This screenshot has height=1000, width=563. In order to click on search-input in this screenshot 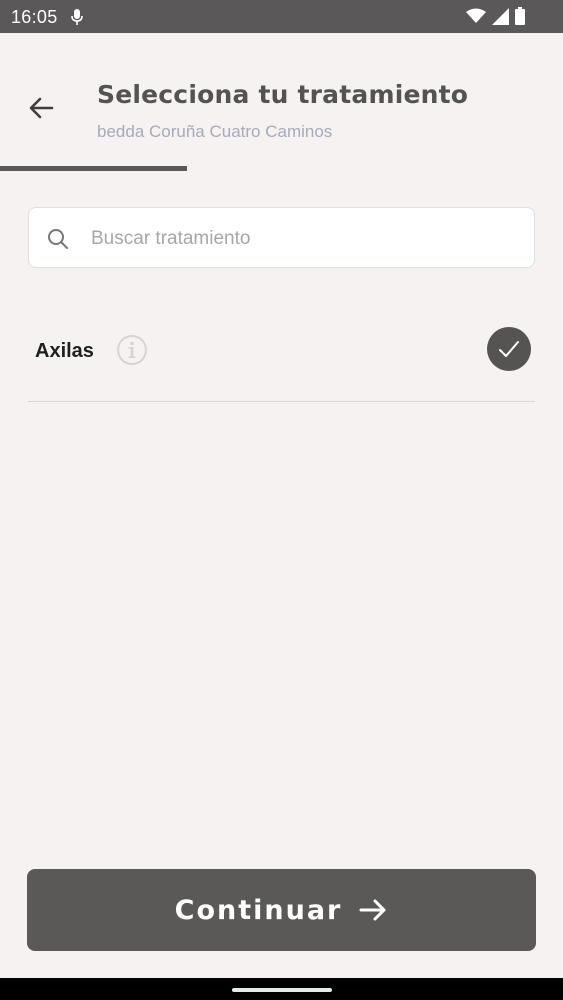, I will do `click(306, 238)`.